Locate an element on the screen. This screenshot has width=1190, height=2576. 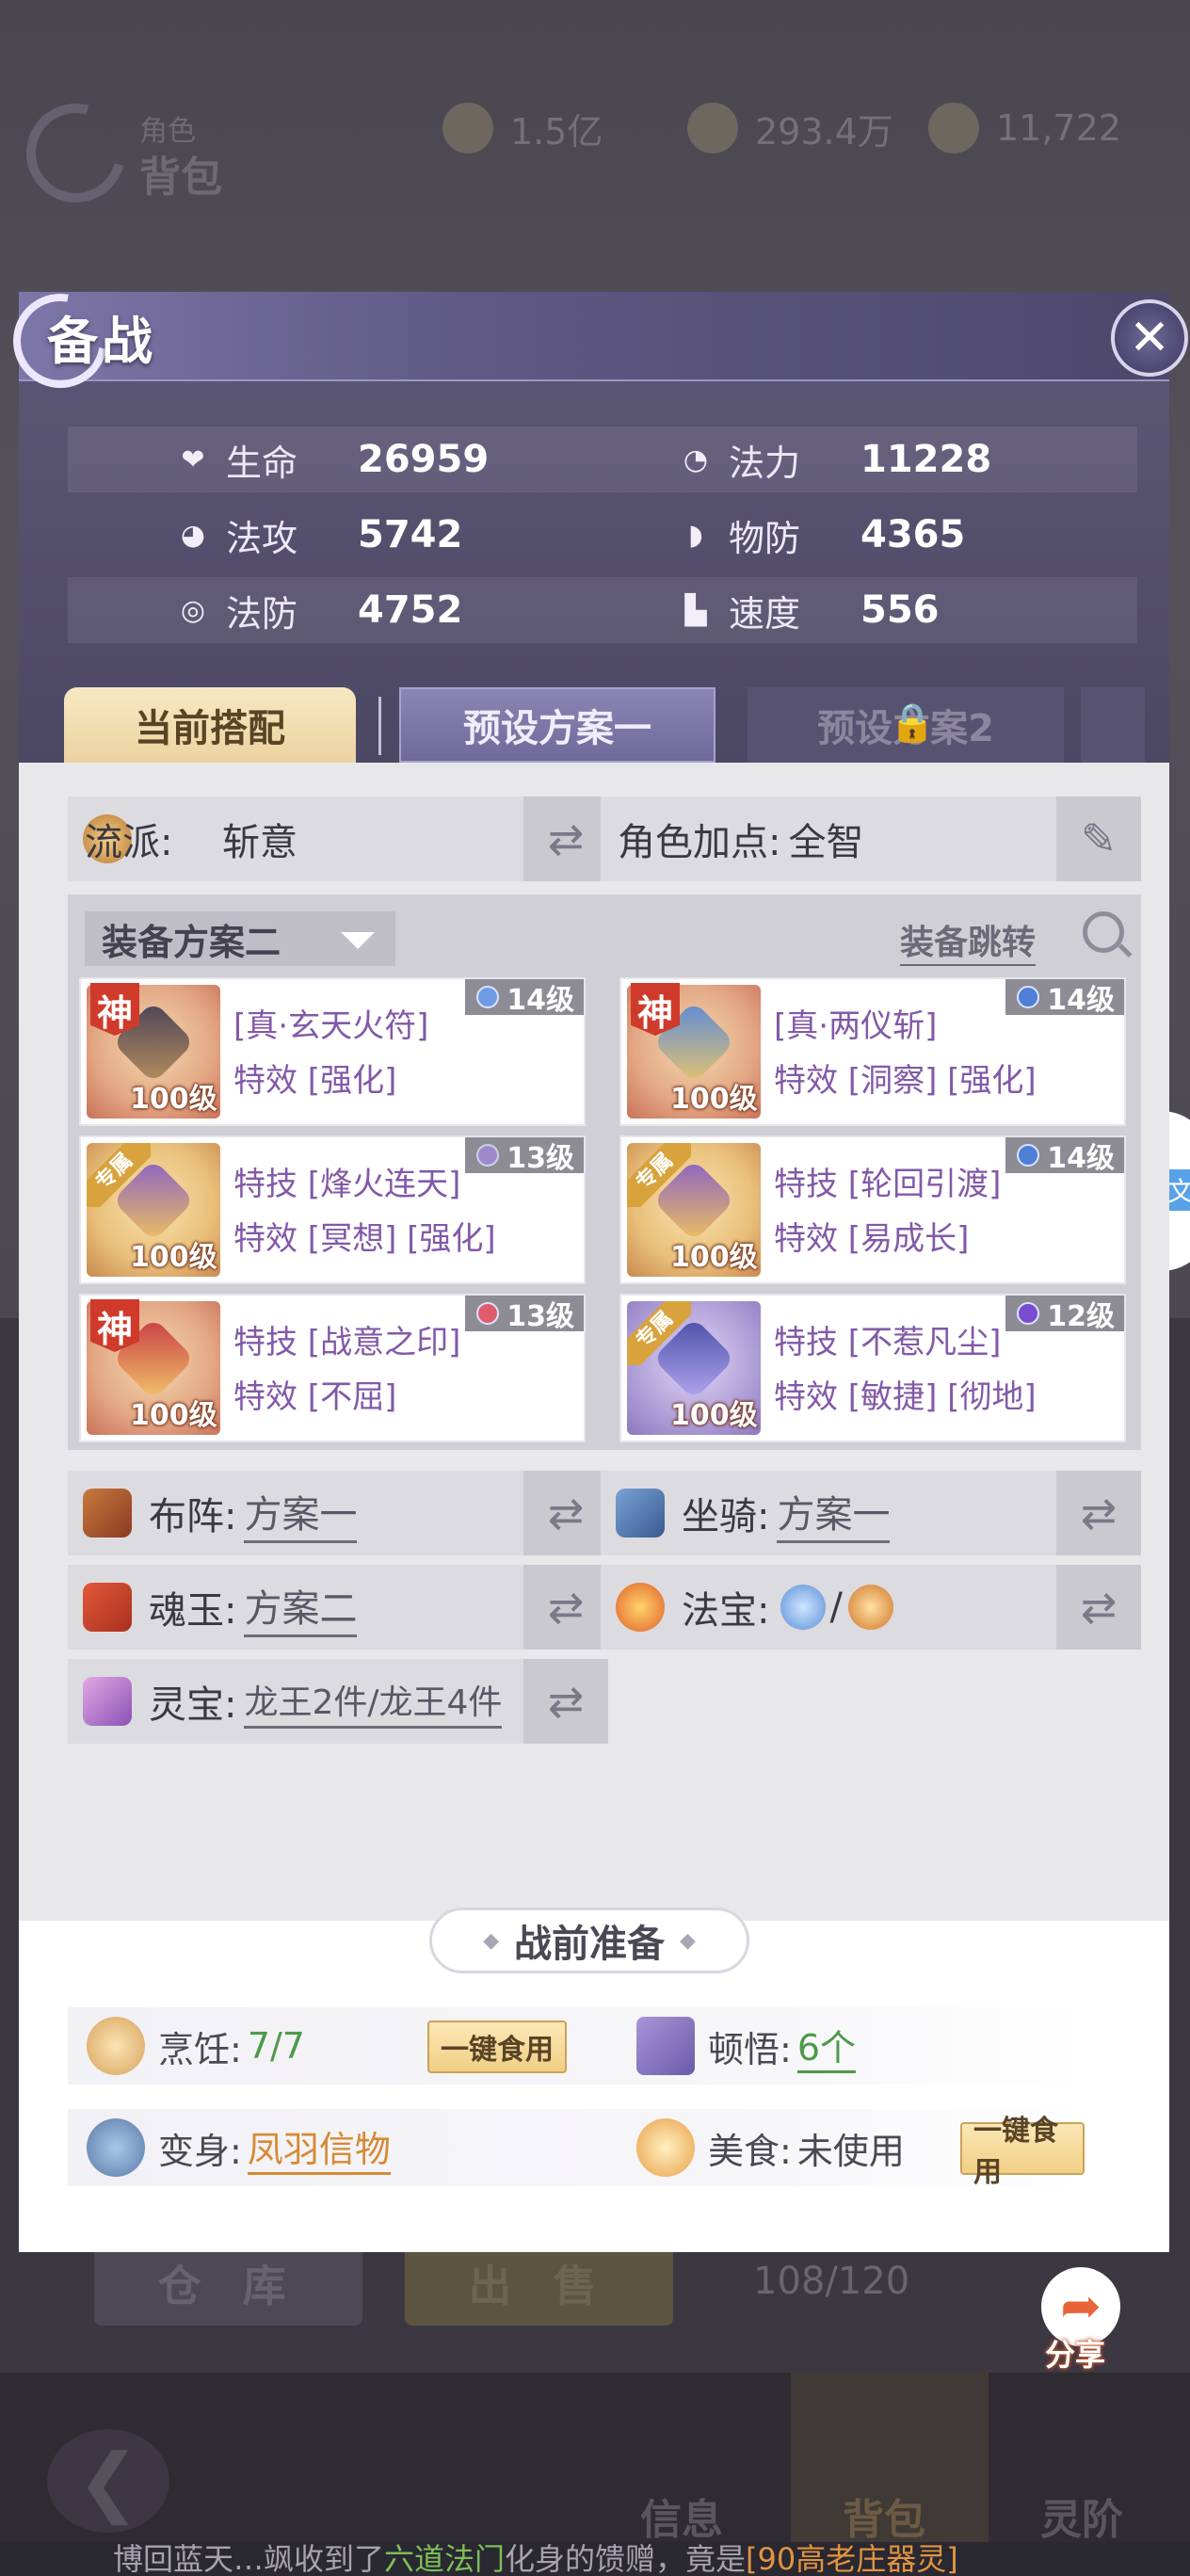
red-gem-icon is located at coordinates (488, 1313).